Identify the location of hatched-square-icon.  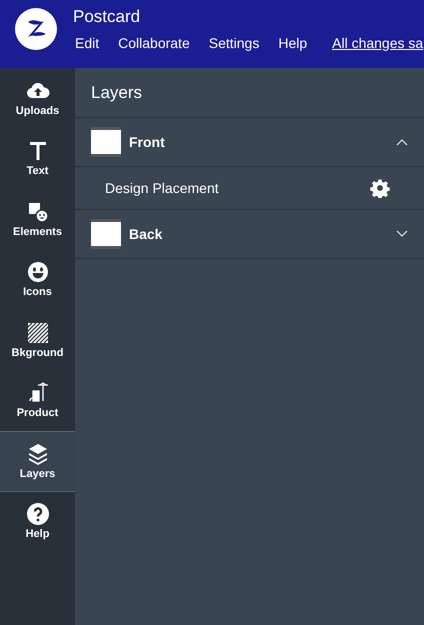
(38, 332).